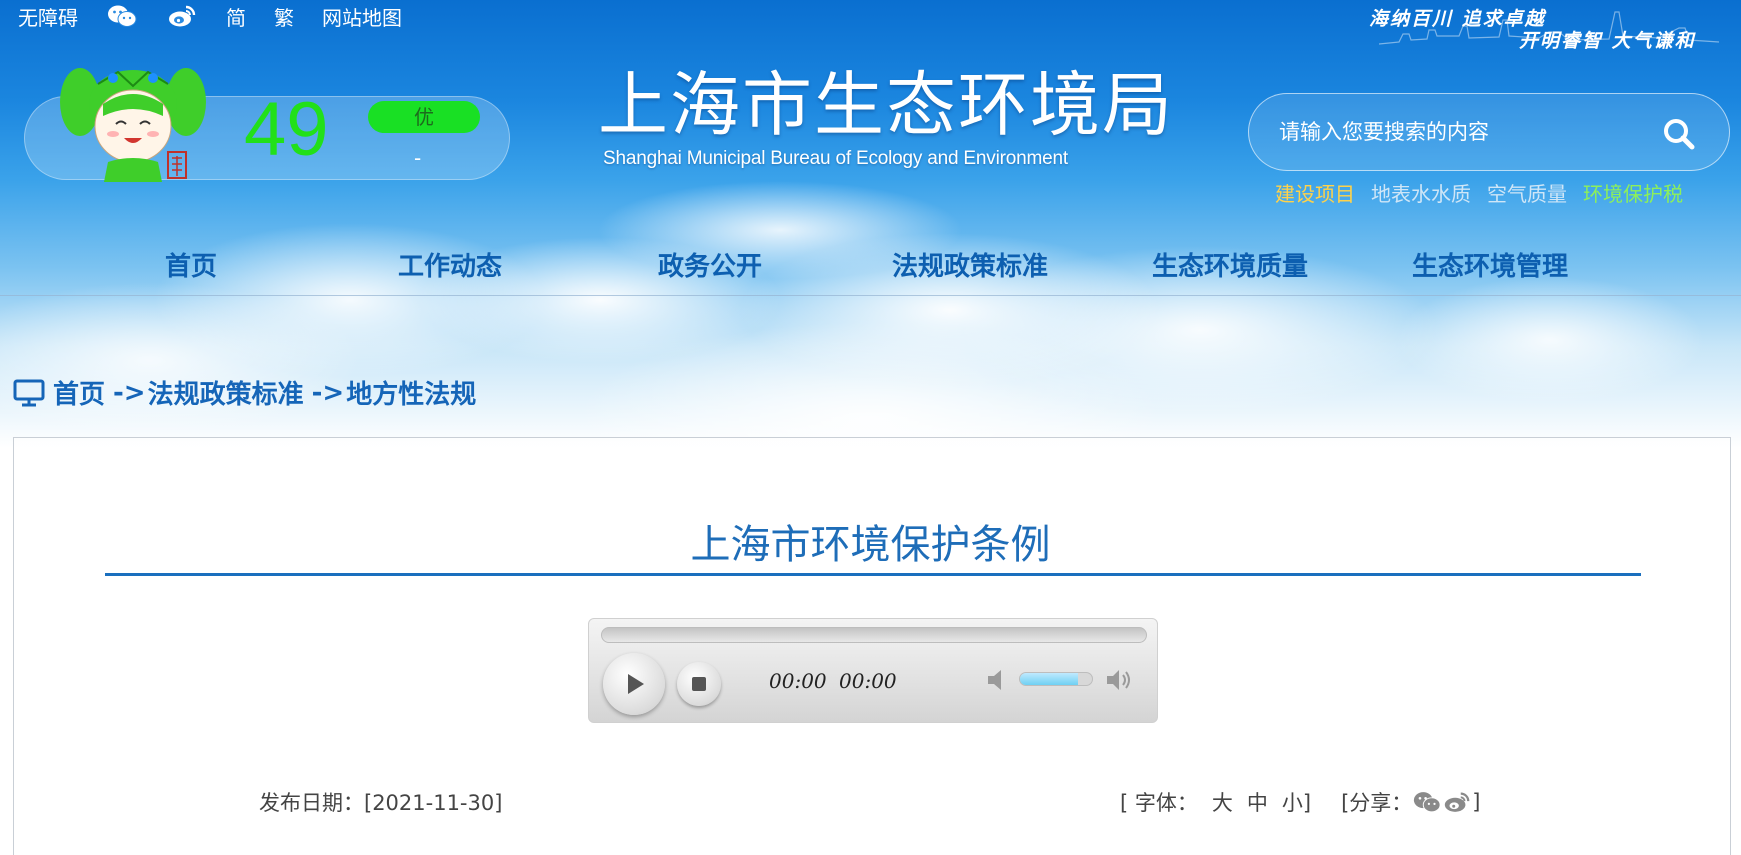 This screenshot has width=1741, height=855. What do you see at coordinates (870, 266) in the screenshot?
I see `main-nav: 首页 工作动态 政务公开 法规政策标准 生态环境质量 生态环境管理` at bounding box center [870, 266].